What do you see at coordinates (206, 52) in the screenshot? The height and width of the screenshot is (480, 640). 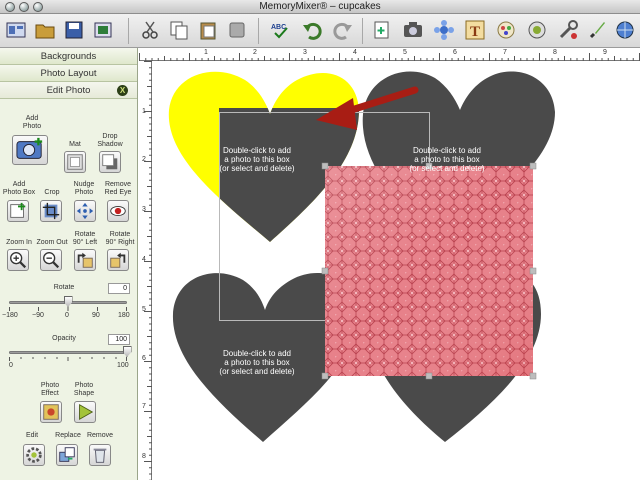 I see `ruler-top-1: 1` at bounding box center [206, 52].